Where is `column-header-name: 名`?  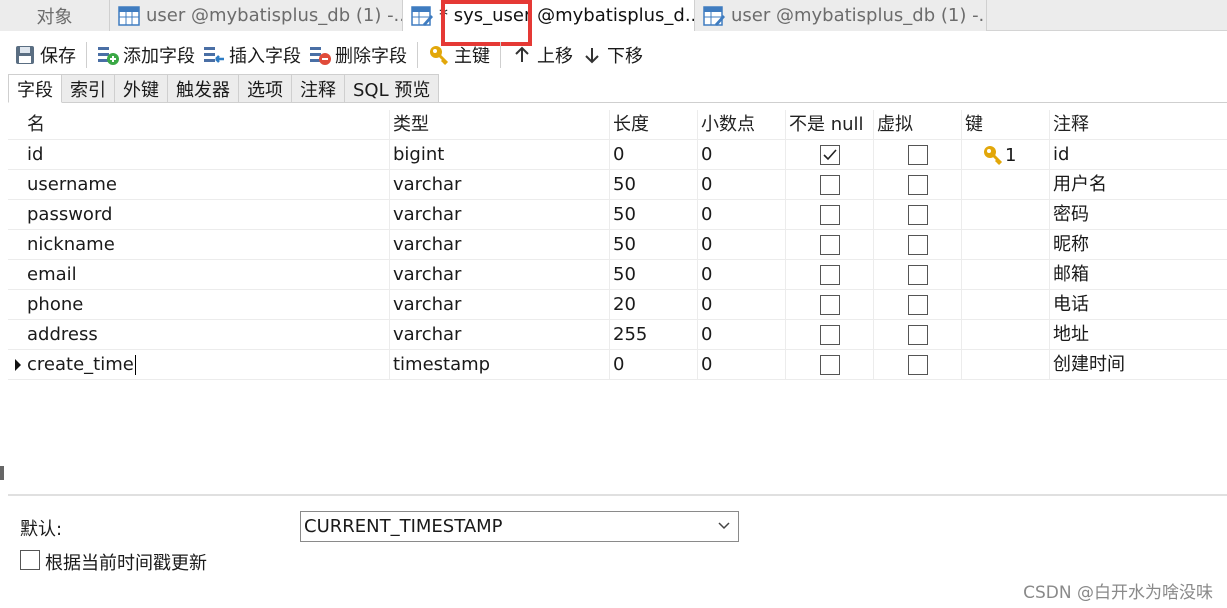
column-header-name: 名 is located at coordinates (207, 125).